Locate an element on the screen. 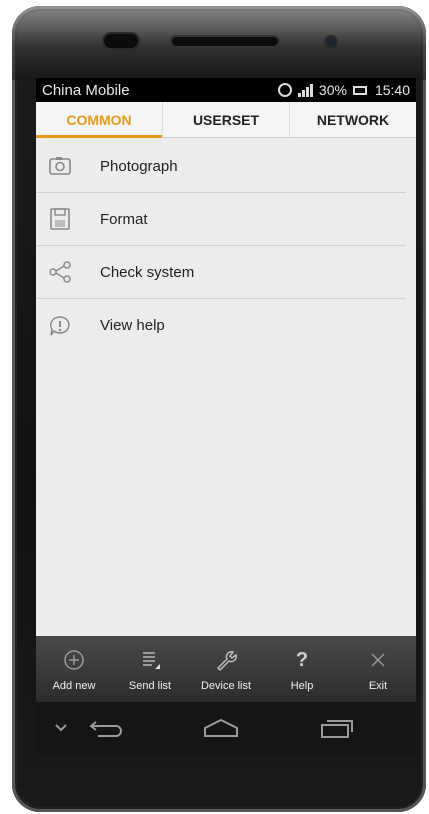 The width and height of the screenshot is (429, 814). status-indicators: 30% 15:40 is located at coordinates (343, 90).